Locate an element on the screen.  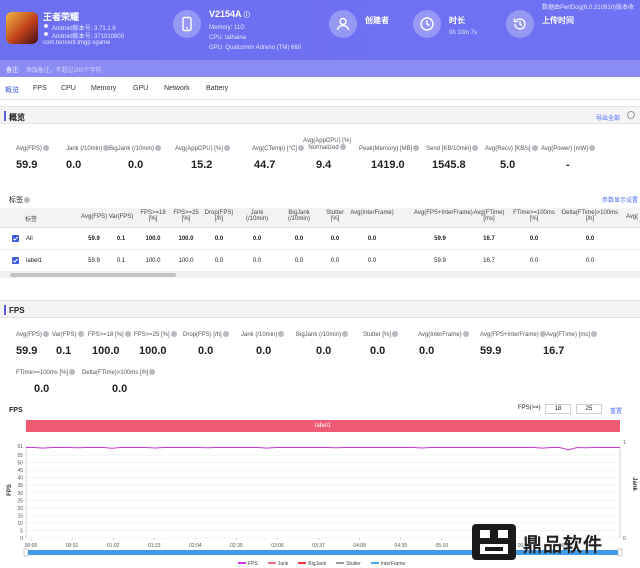
y2-tick-label: 1 is located at coordinates (624, 443).